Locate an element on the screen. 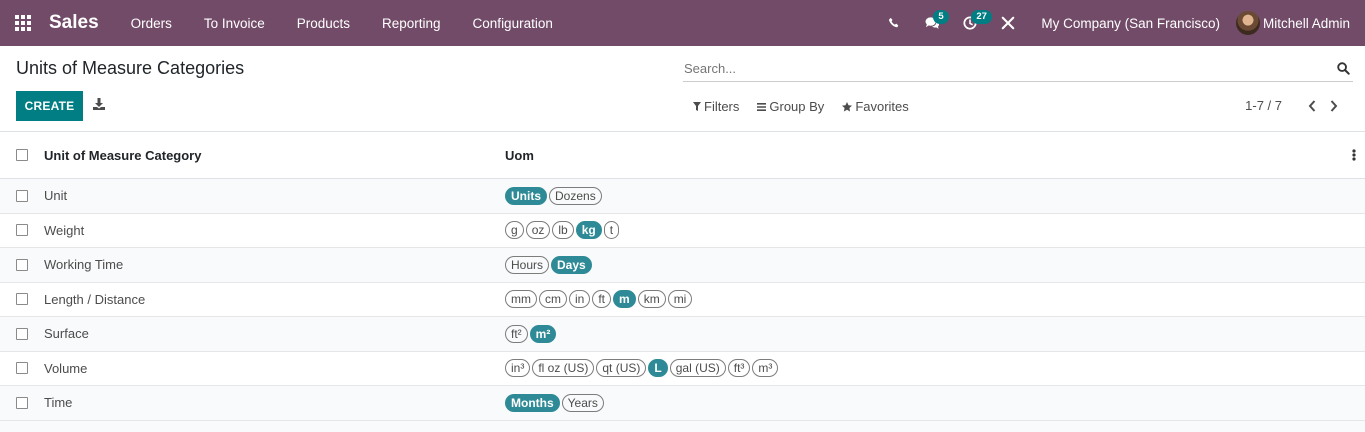  uom-tag-reference: m is located at coordinates (624, 299).